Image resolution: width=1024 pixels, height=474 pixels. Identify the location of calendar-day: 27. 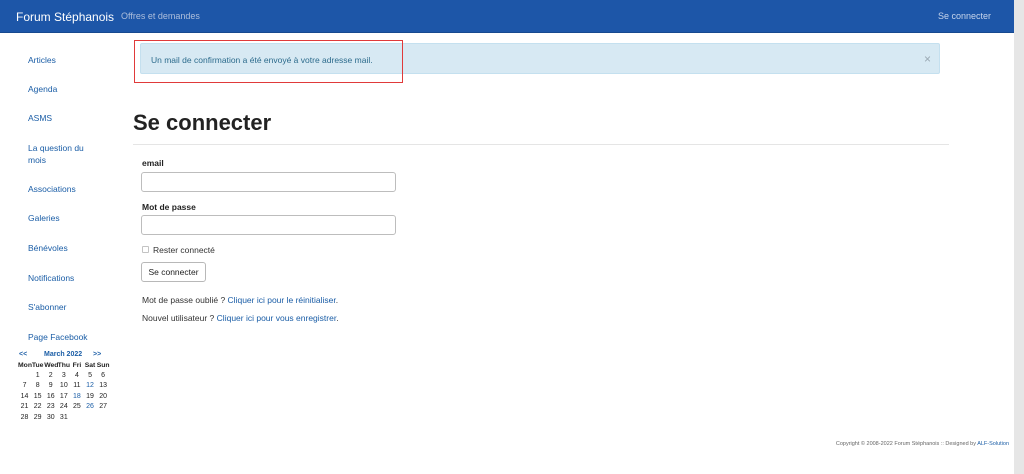
(103, 407).